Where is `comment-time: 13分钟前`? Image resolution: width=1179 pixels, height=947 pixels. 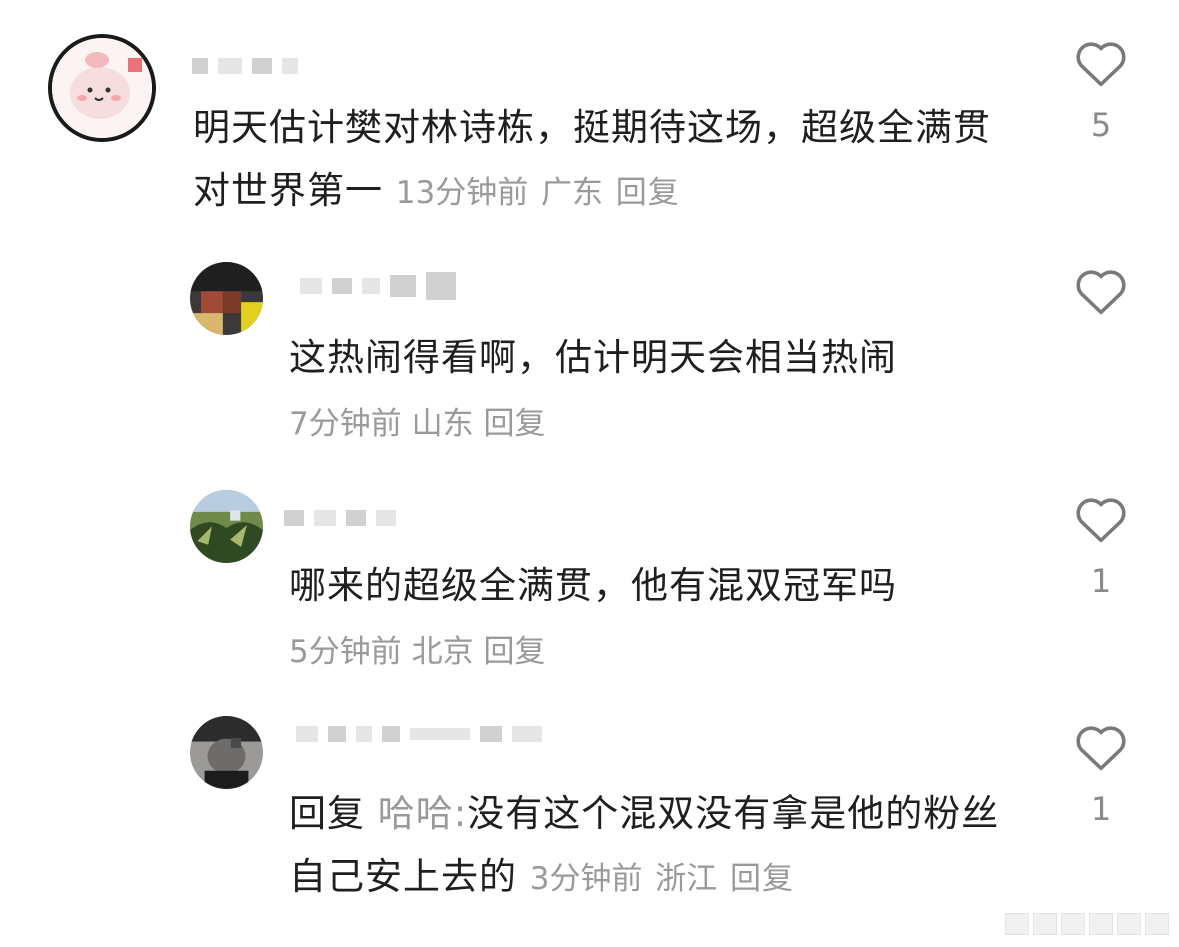 comment-time: 13分钟前 is located at coordinates (462, 193).